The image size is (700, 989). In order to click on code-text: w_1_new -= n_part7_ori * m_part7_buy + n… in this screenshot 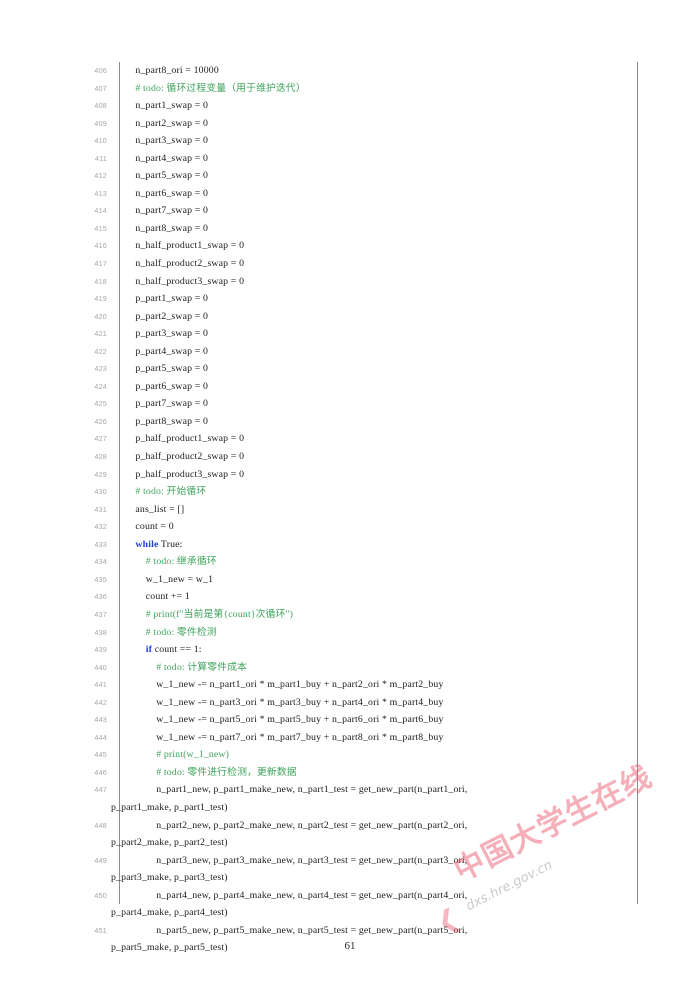, I will do `click(284, 737)`.